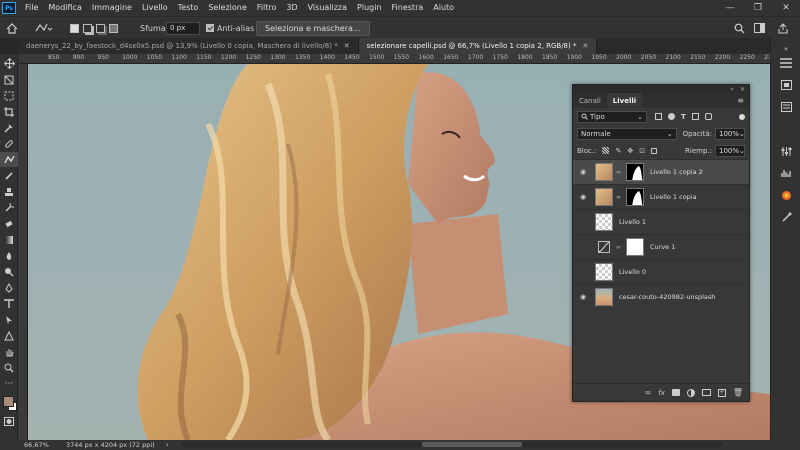 The height and width of the screenshot is (450, 800). What do you see at coordinates (9, 421) in the screenshot?
I see `quick-mask-icon` at bounding box center [9, 421].